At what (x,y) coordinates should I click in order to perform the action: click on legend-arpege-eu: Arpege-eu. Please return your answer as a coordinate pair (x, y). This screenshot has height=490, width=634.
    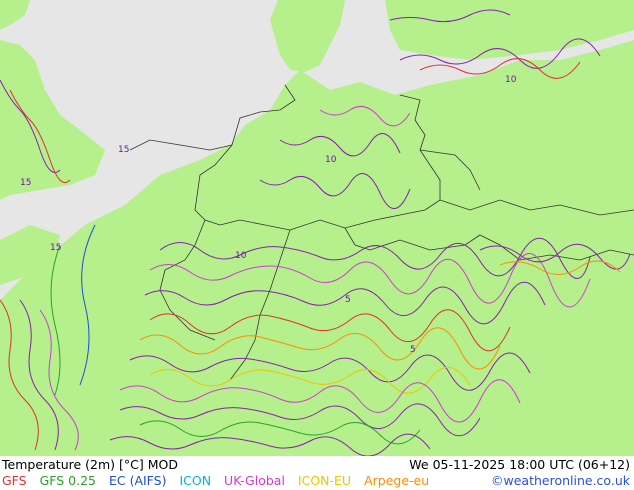
    Looking at the image, I should click on (397, 480).